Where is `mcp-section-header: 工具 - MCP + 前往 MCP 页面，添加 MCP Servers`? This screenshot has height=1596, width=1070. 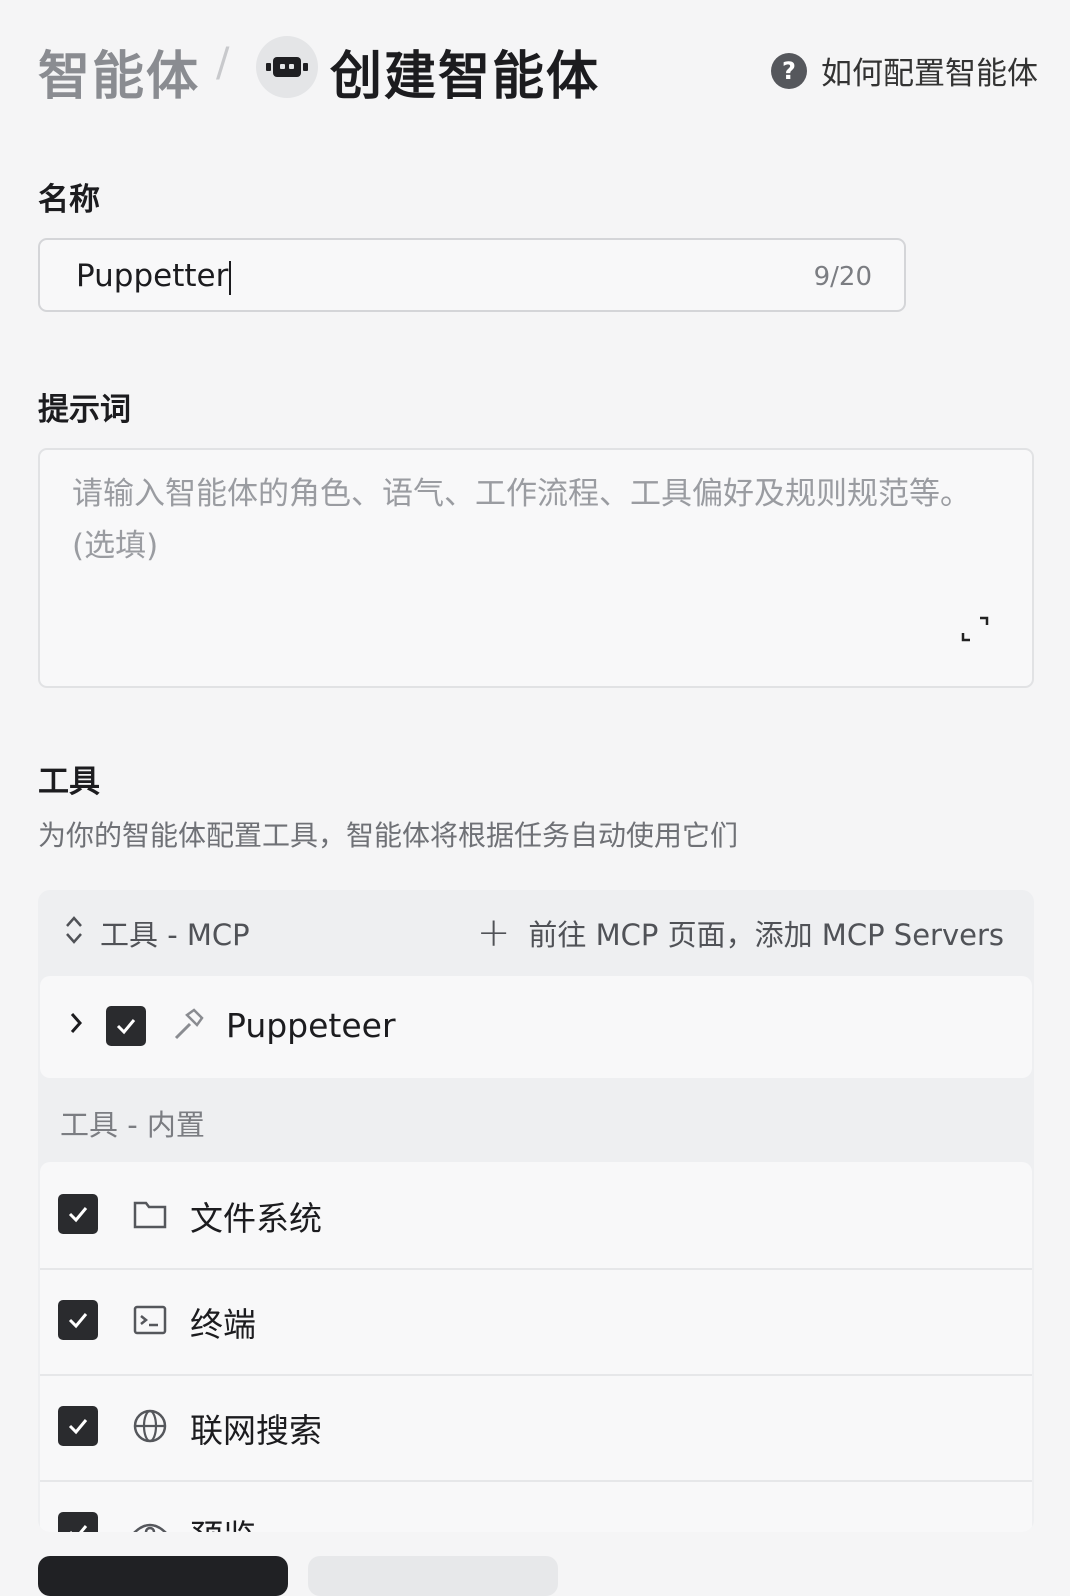 mcp-section-header: 工具 - MCP + 前往 MCP 页面，添加 MCP Servers is located at coordinates (536, 931).